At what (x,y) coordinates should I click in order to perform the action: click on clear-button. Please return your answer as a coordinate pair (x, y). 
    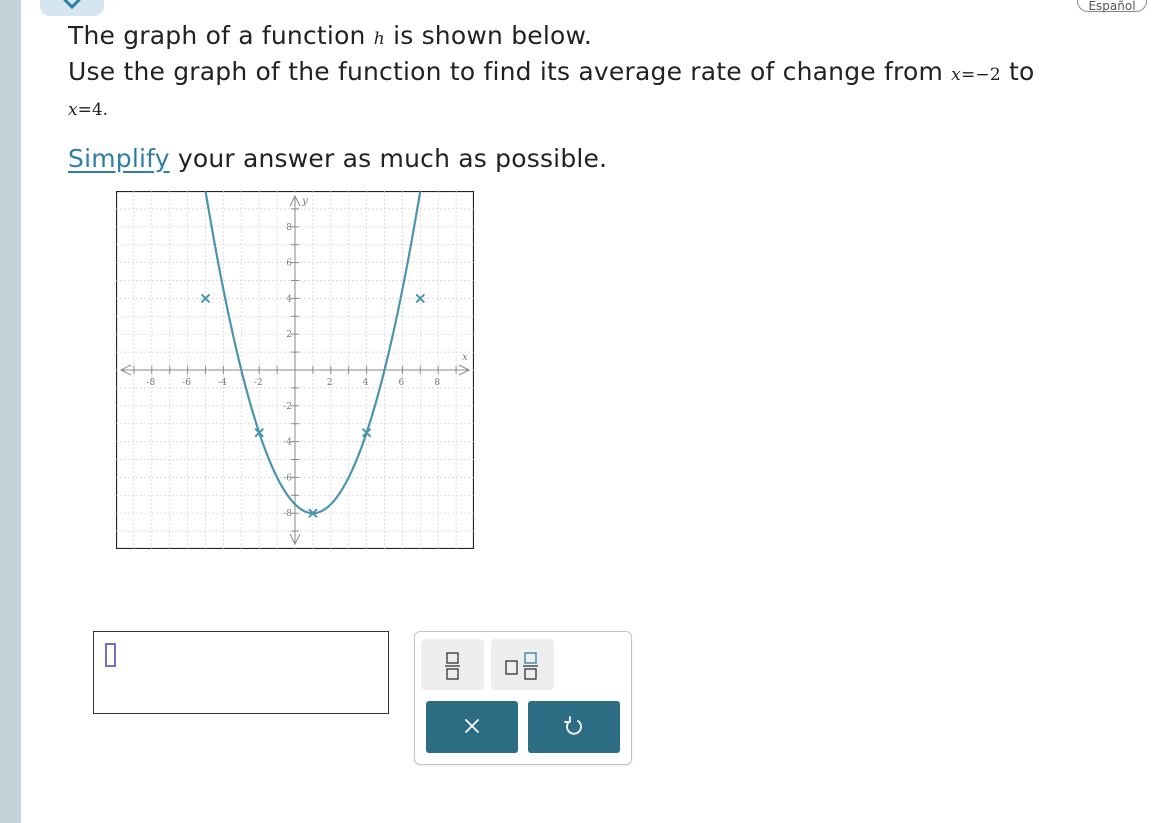
    Looking at the image, I should click on (472, 727).